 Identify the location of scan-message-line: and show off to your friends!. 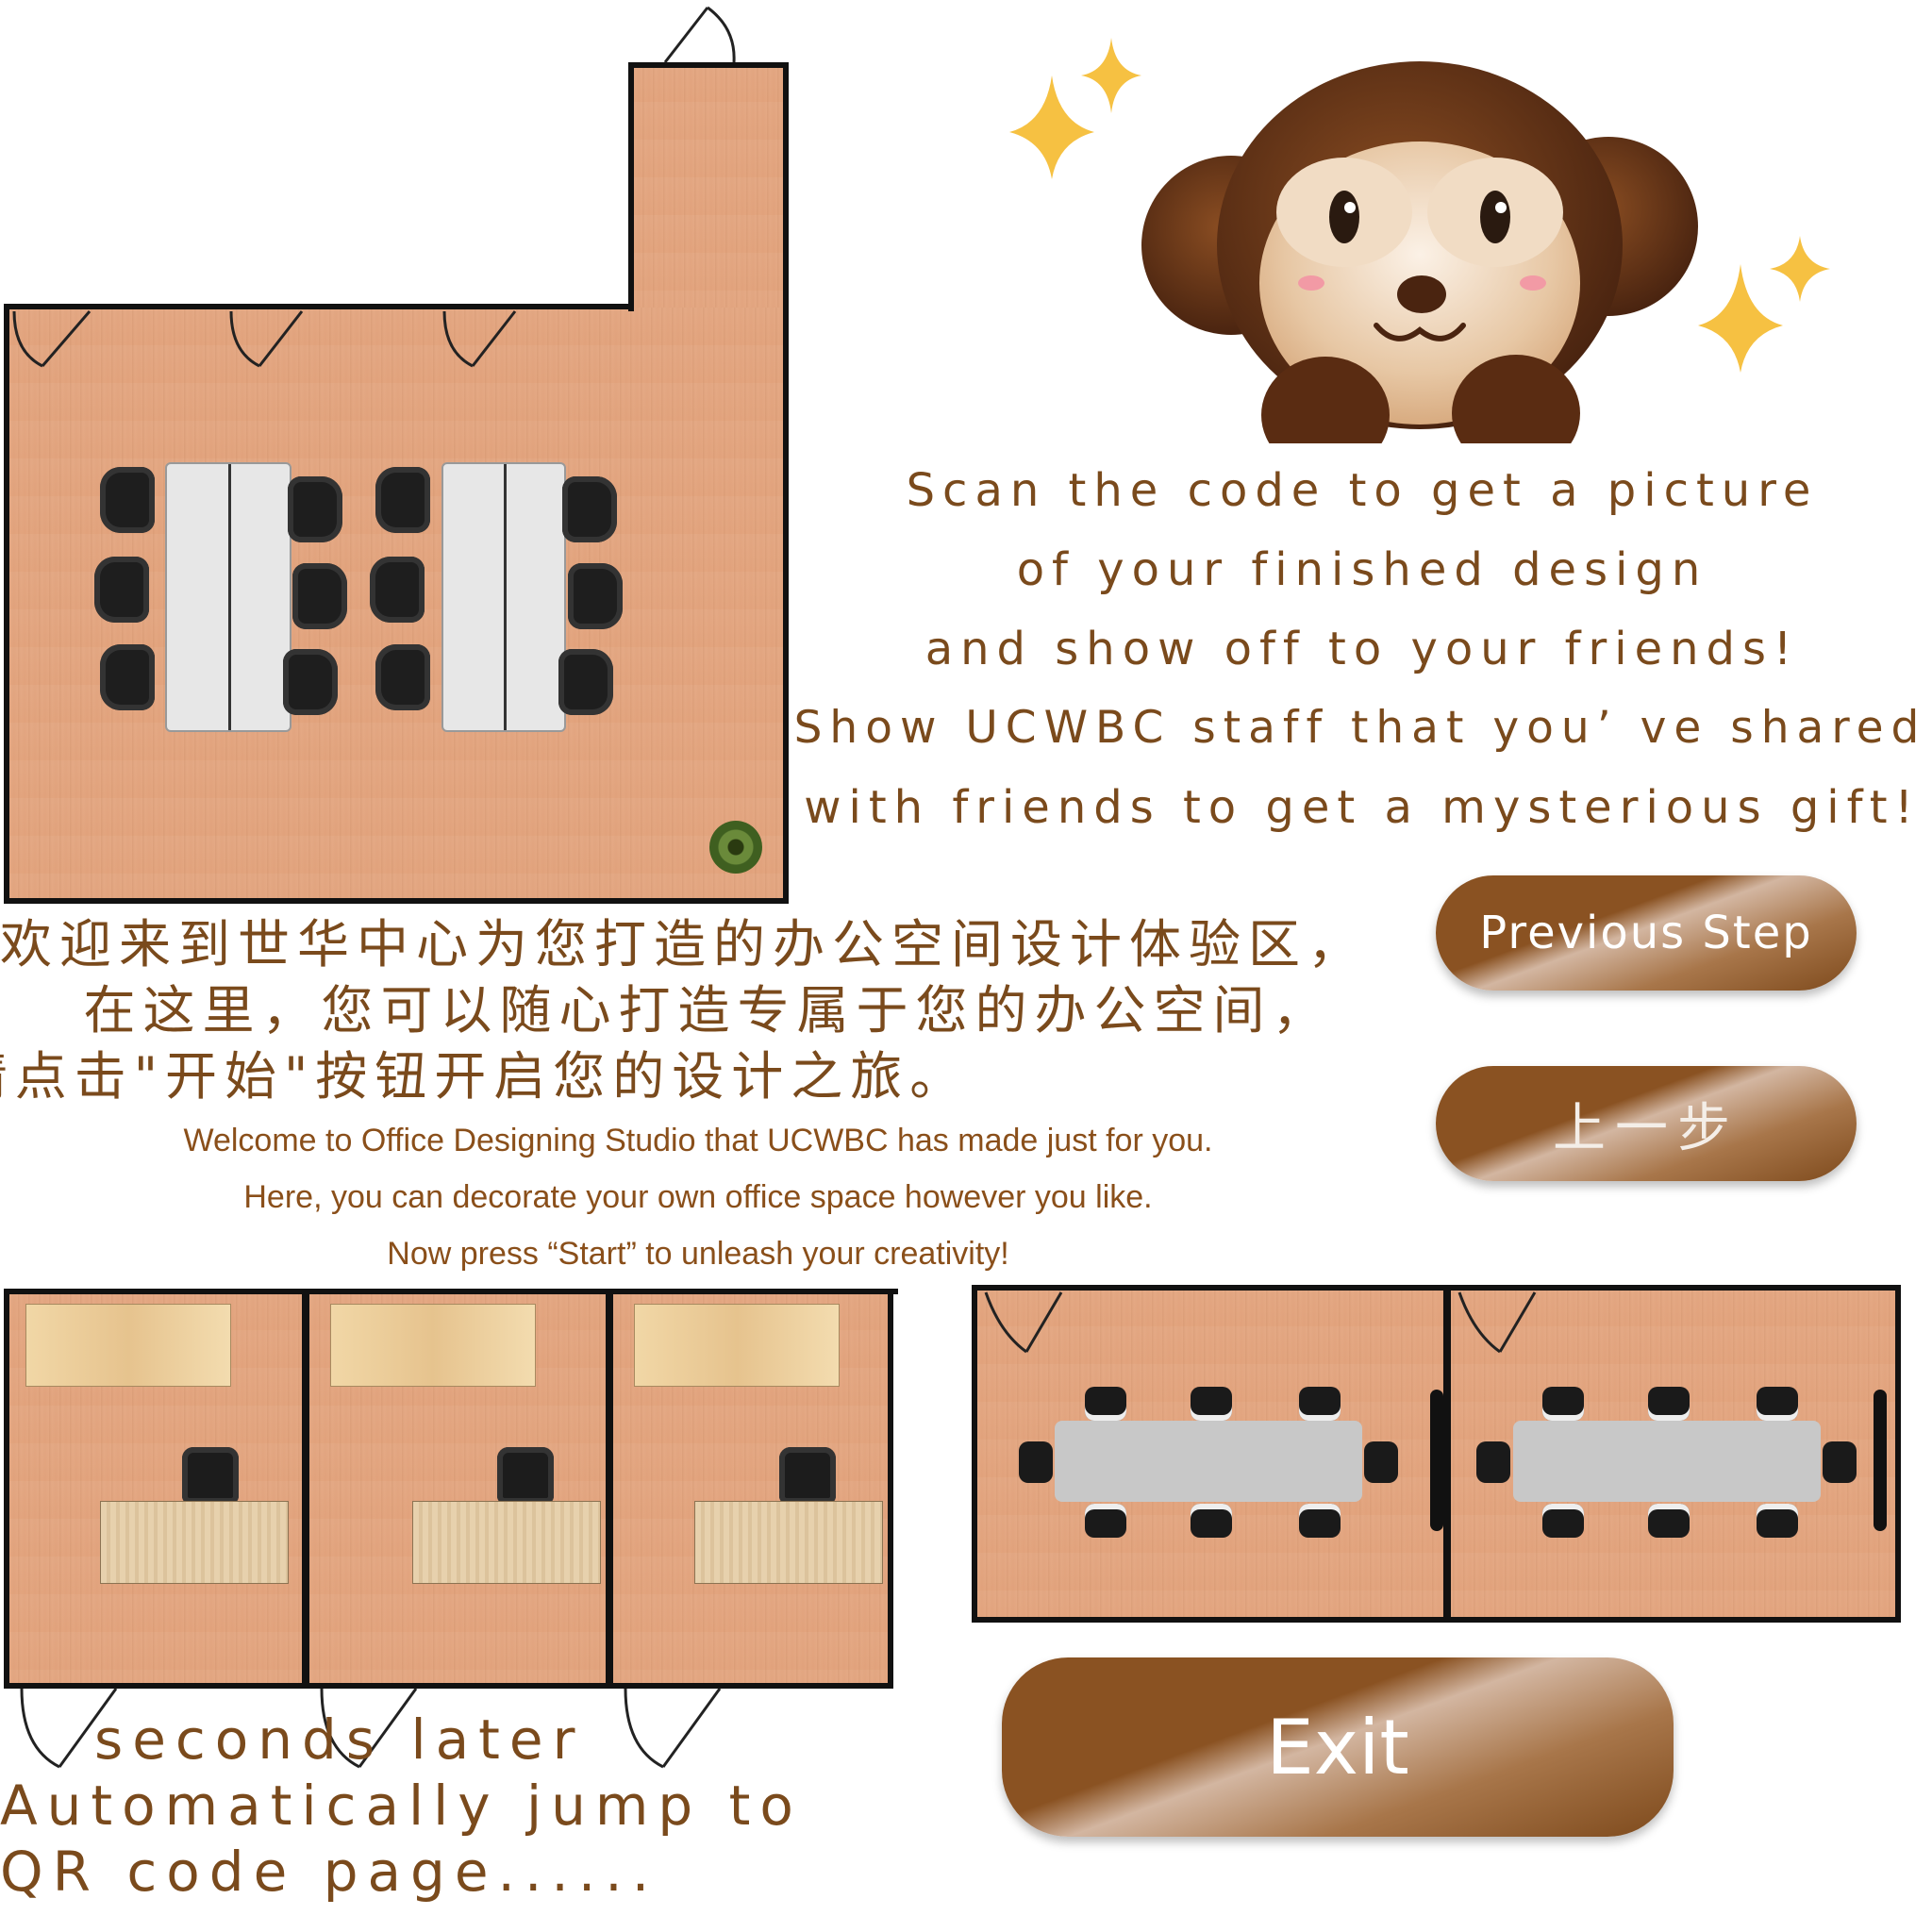
(1362, 649).